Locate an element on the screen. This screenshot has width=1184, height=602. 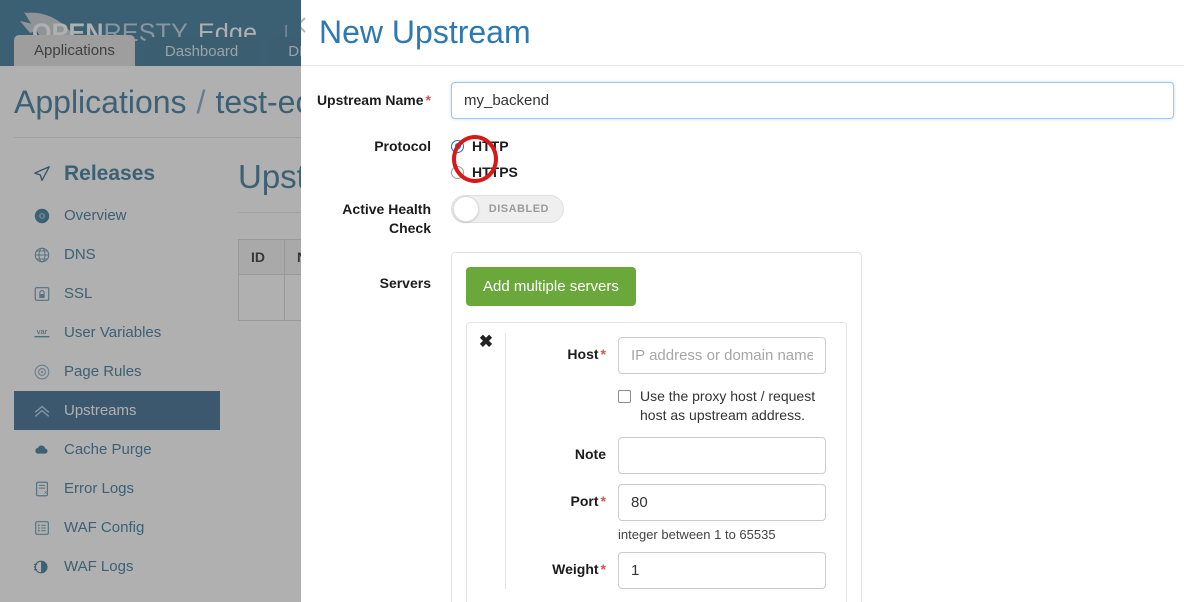
modal-close-button is located at coordinates (310, 25).